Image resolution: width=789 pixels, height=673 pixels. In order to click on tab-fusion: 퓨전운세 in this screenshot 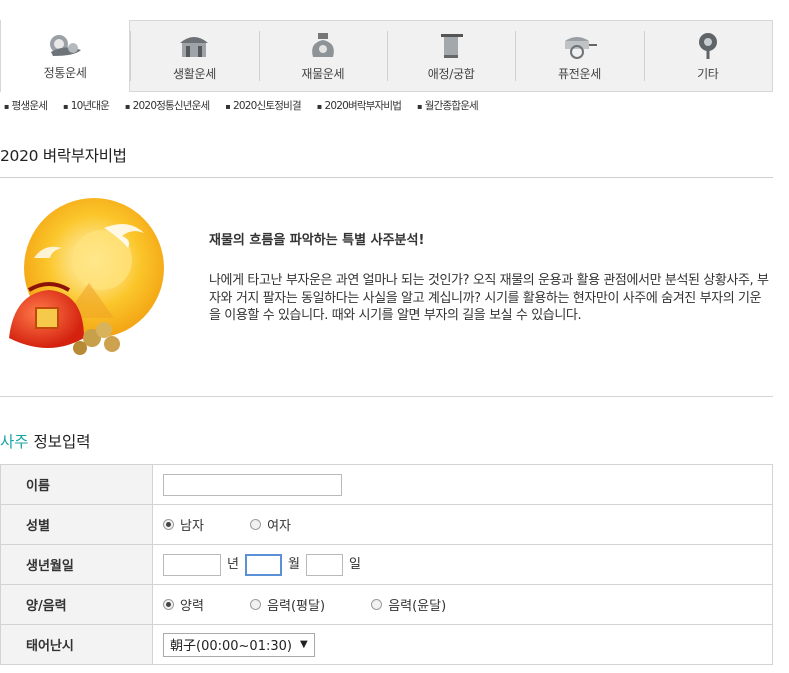, I will do `click(579, 56)`.